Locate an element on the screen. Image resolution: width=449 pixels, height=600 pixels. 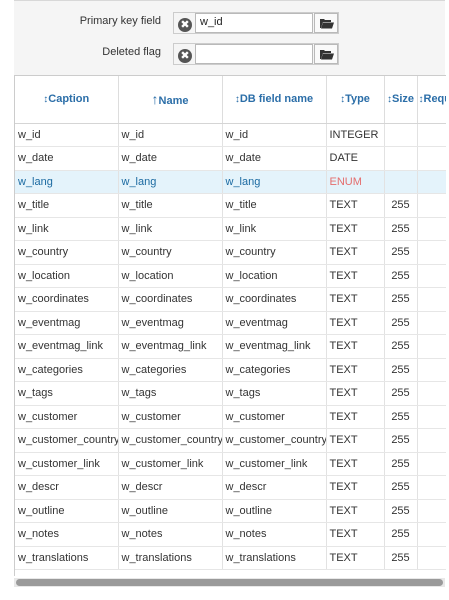
cell-caption: w_tags is located at coordinates (67, 393).